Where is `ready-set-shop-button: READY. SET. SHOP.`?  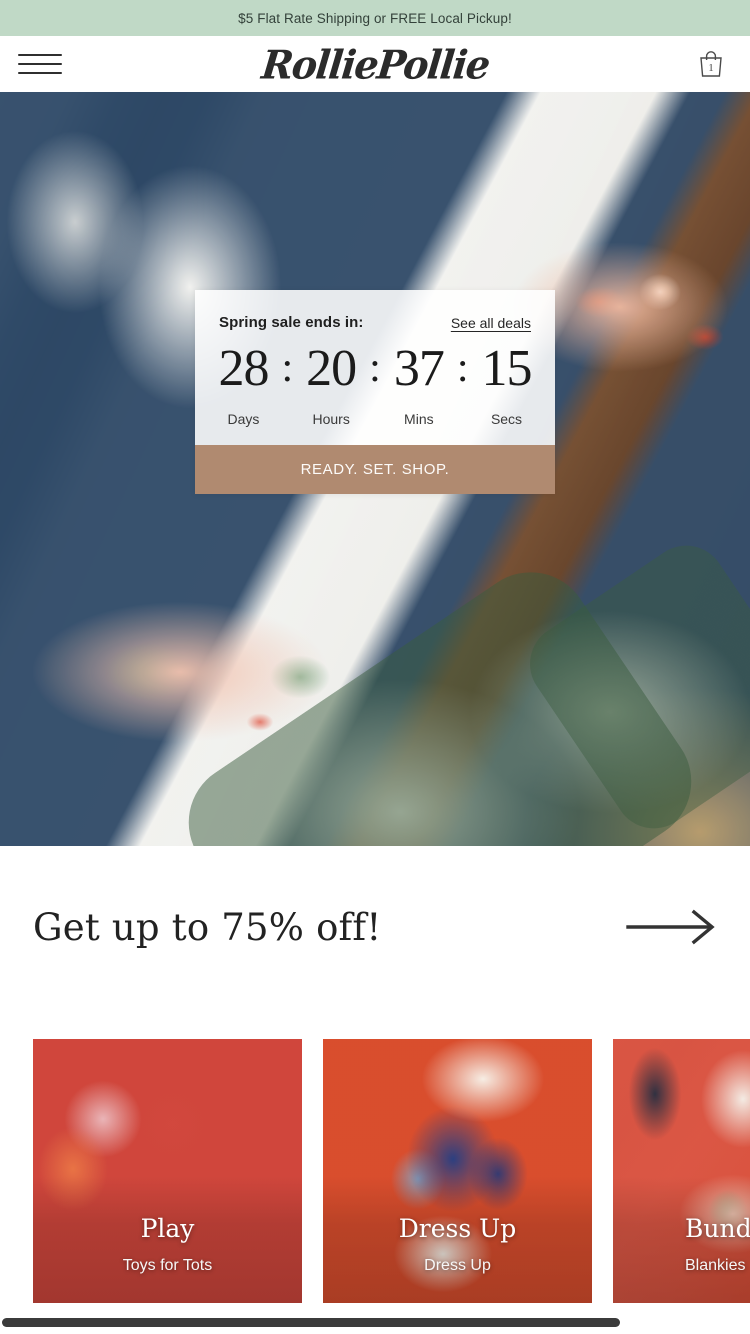 ready-set-shop-button: READY. SET. SHOP. is located at coordinates (375, 469).